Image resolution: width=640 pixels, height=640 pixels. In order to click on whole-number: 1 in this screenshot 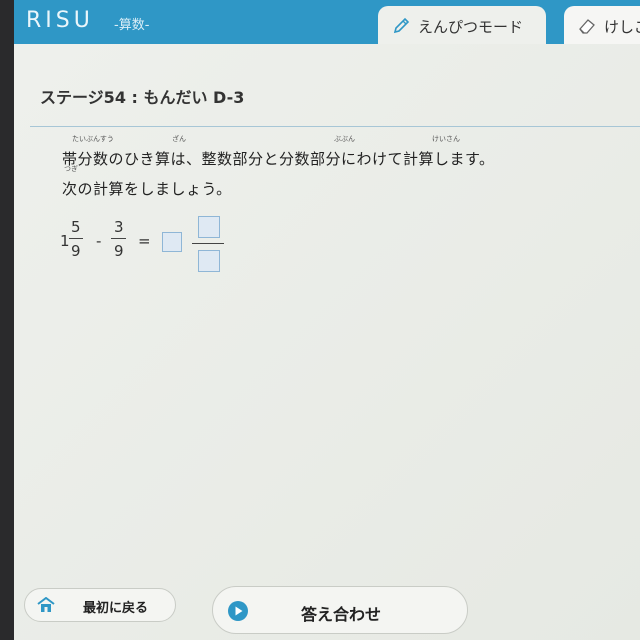, I will do `click(65, 241)`.